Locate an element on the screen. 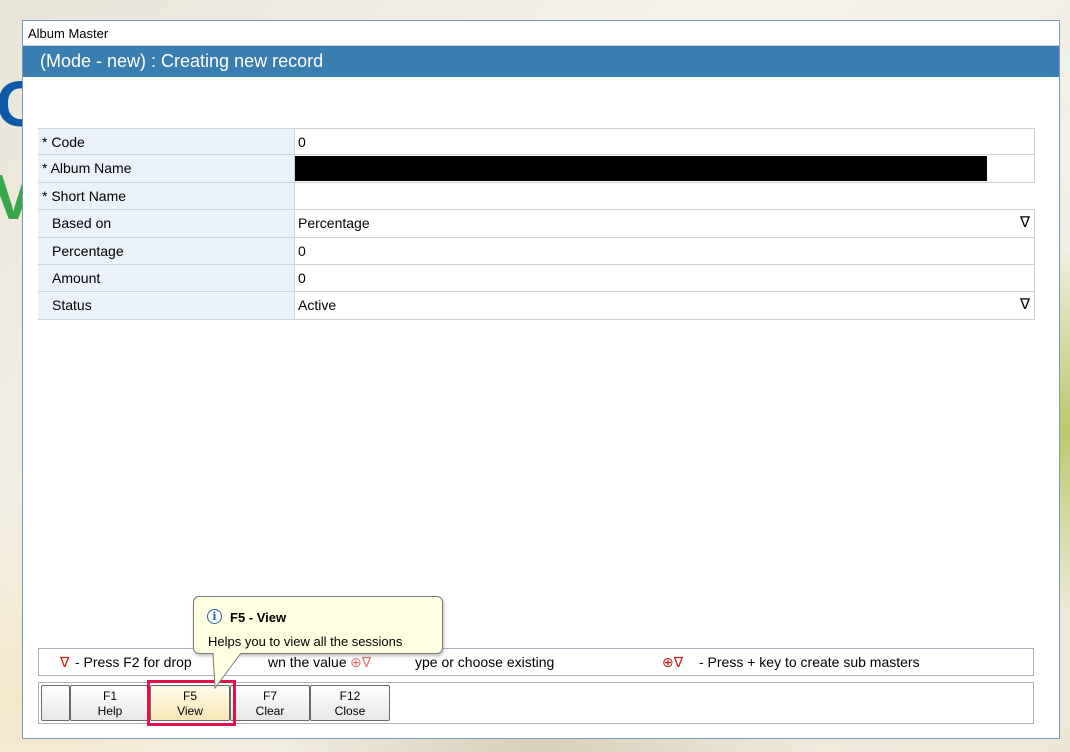 Image resolution: width=1070 pixels, height=752 pixels. album-name-input is located at coordinates (665, 168).